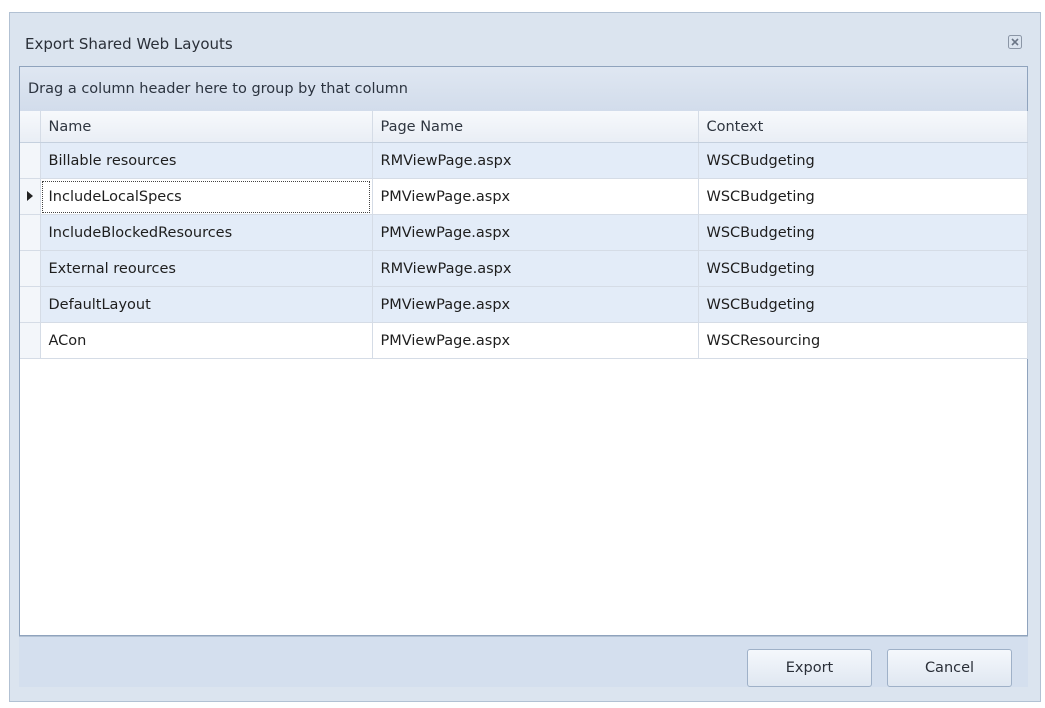  What do you see at coordinates (206, 232) in the screenshot?
I see `cell-name: IncludeBlockedResources` at bounding box center [206, 232].